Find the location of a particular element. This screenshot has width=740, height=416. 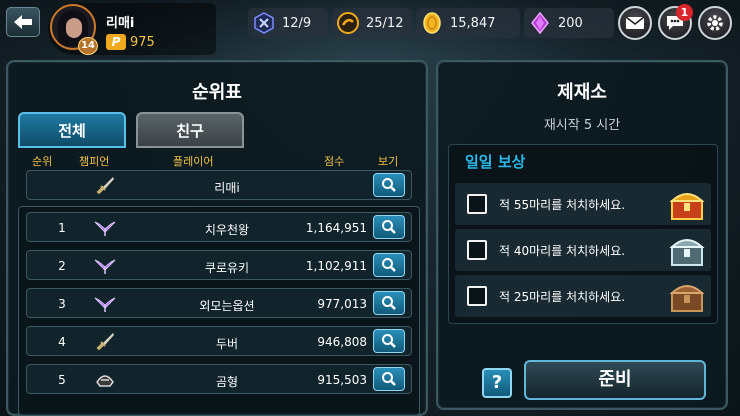

token-counter: 25/12 is located at coordinates (372, 23).